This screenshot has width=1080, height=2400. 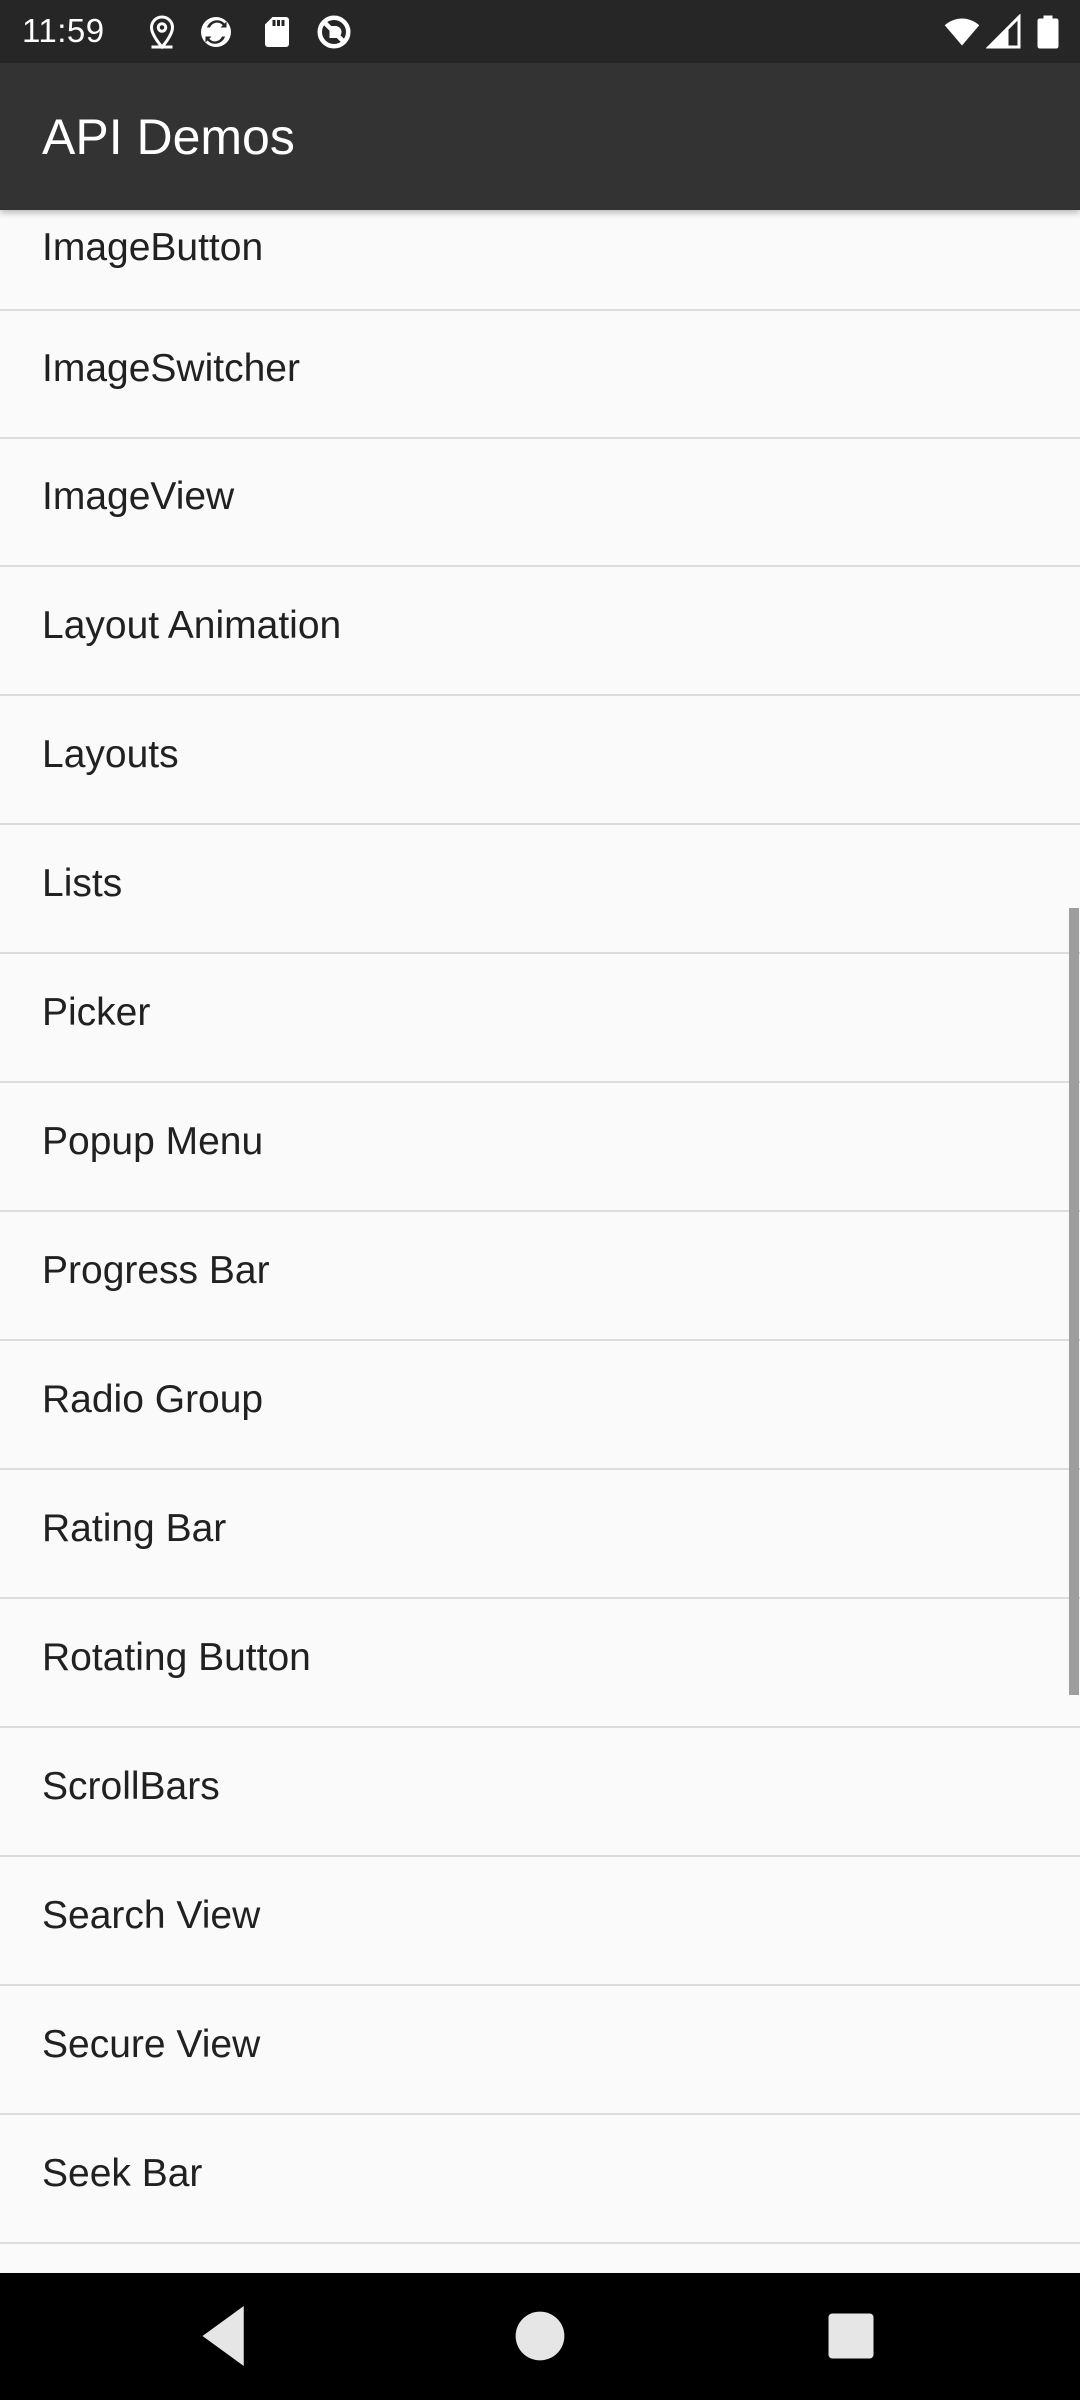 What do you see at coordinates (540, 375) in the screenshot?
I see `list-item-imageswitcher: ImageSwitcher` at bounding box center [540, 375].